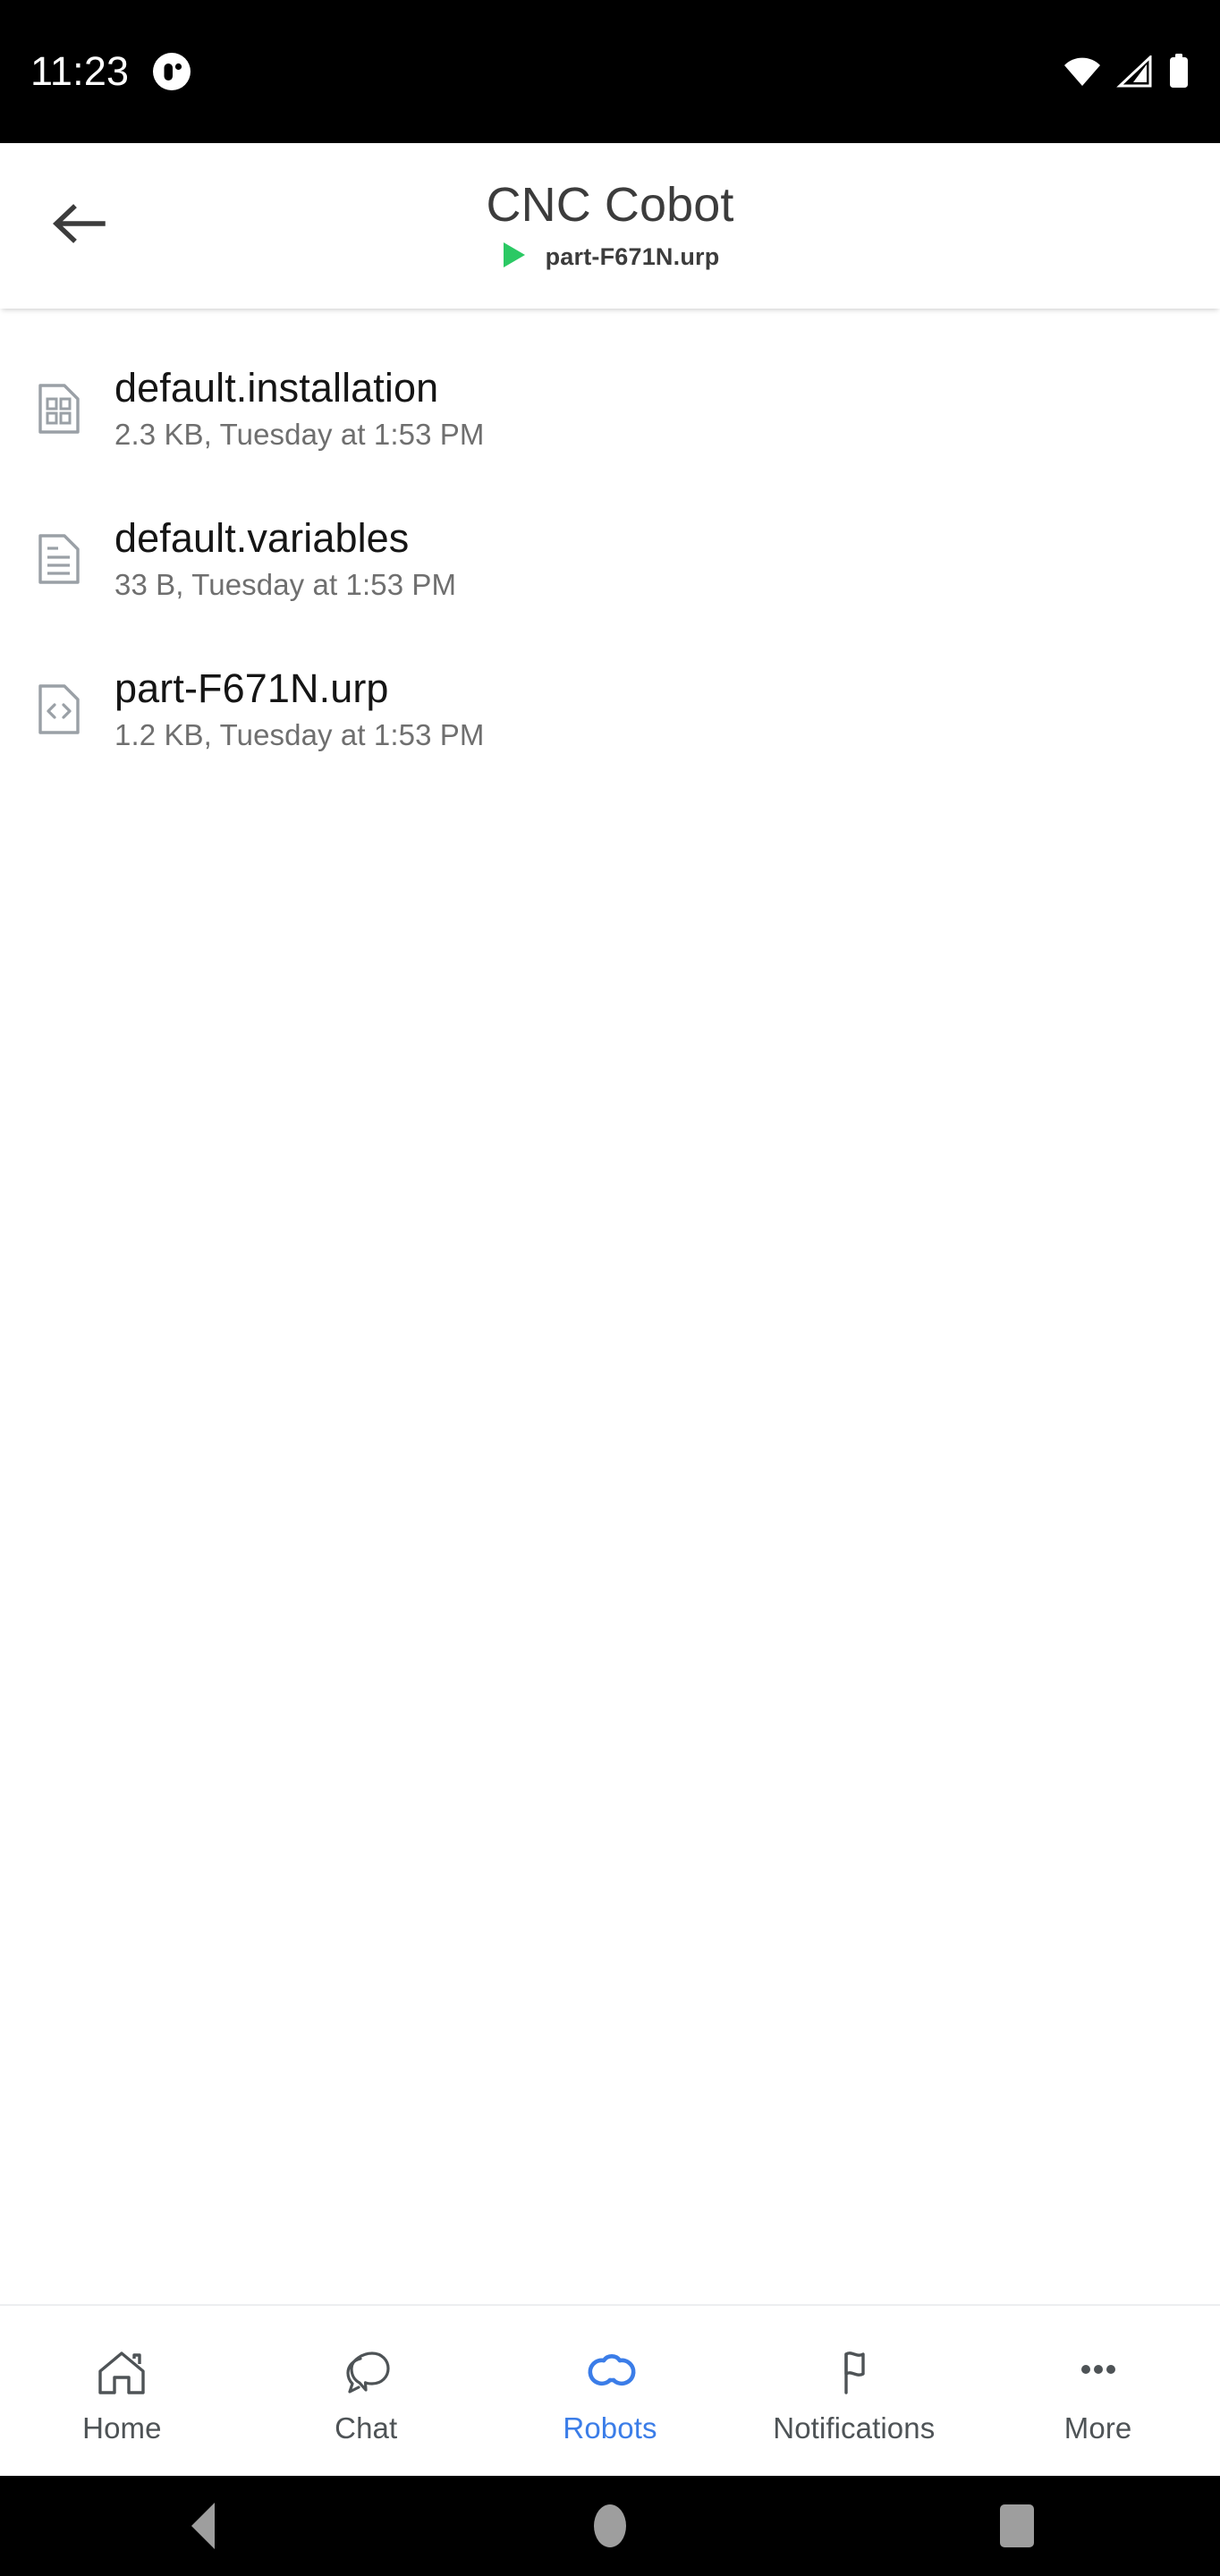 The height and width of the screenshot is (2576, 1220). What do you see at coordinates (300, 434) in the screenshot?
I see `file-meta: 2.3 KB, Tuesday at 1:53 PM` at bounding box center [300, 434].